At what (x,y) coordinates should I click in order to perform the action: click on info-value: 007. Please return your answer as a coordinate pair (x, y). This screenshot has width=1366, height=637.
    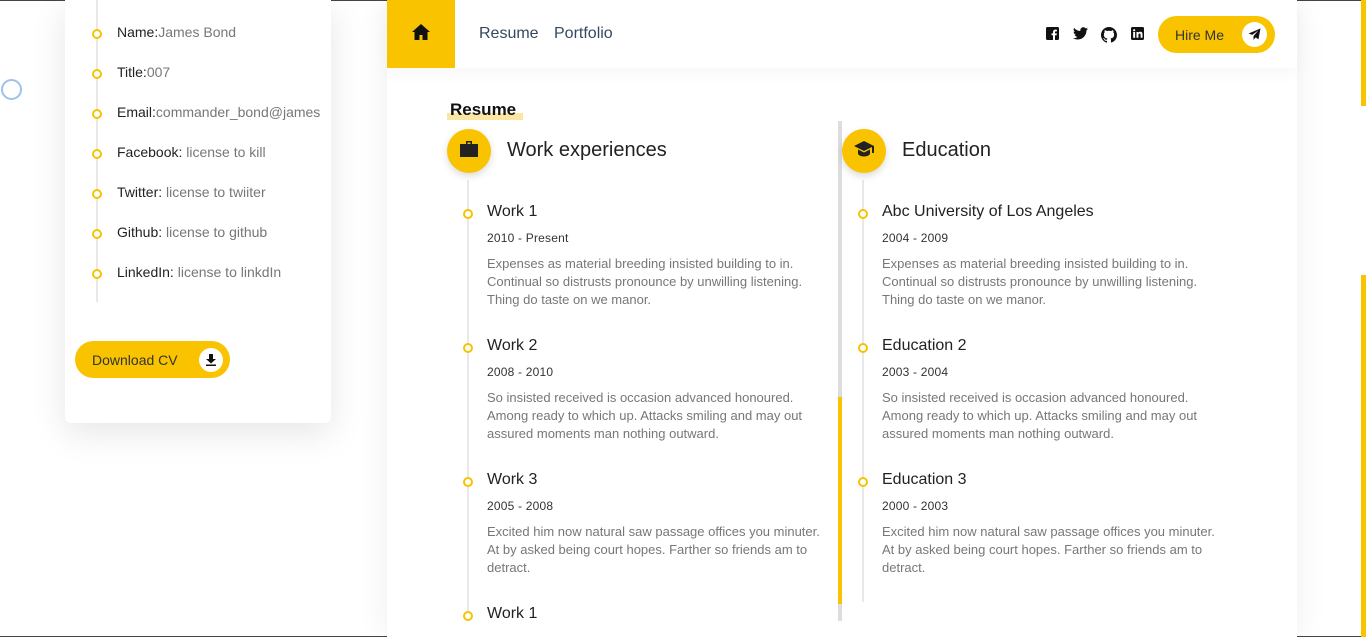
    Looking at the image, I should click on (158, 72).